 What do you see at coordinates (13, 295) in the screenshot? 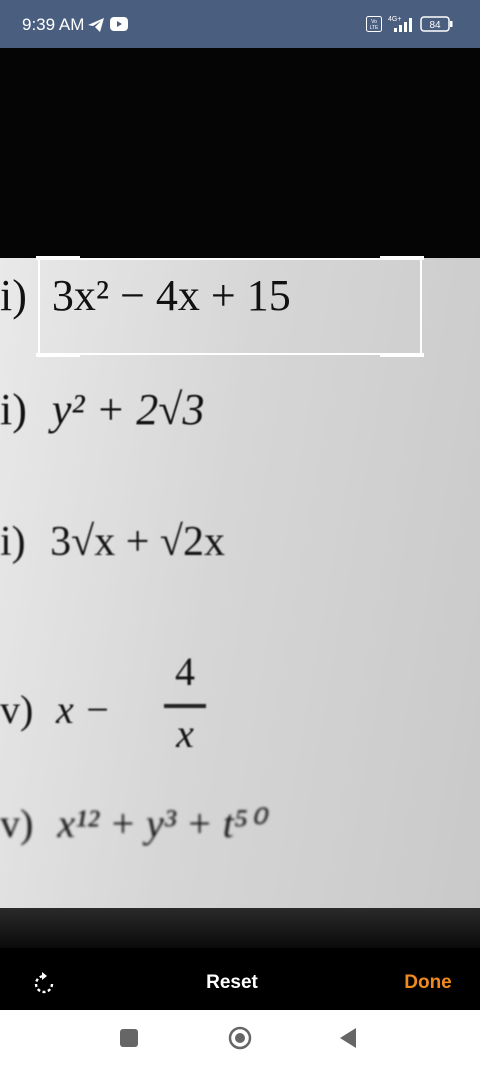
I see `expression-1-label: i)` at bounding box center [13, 295].